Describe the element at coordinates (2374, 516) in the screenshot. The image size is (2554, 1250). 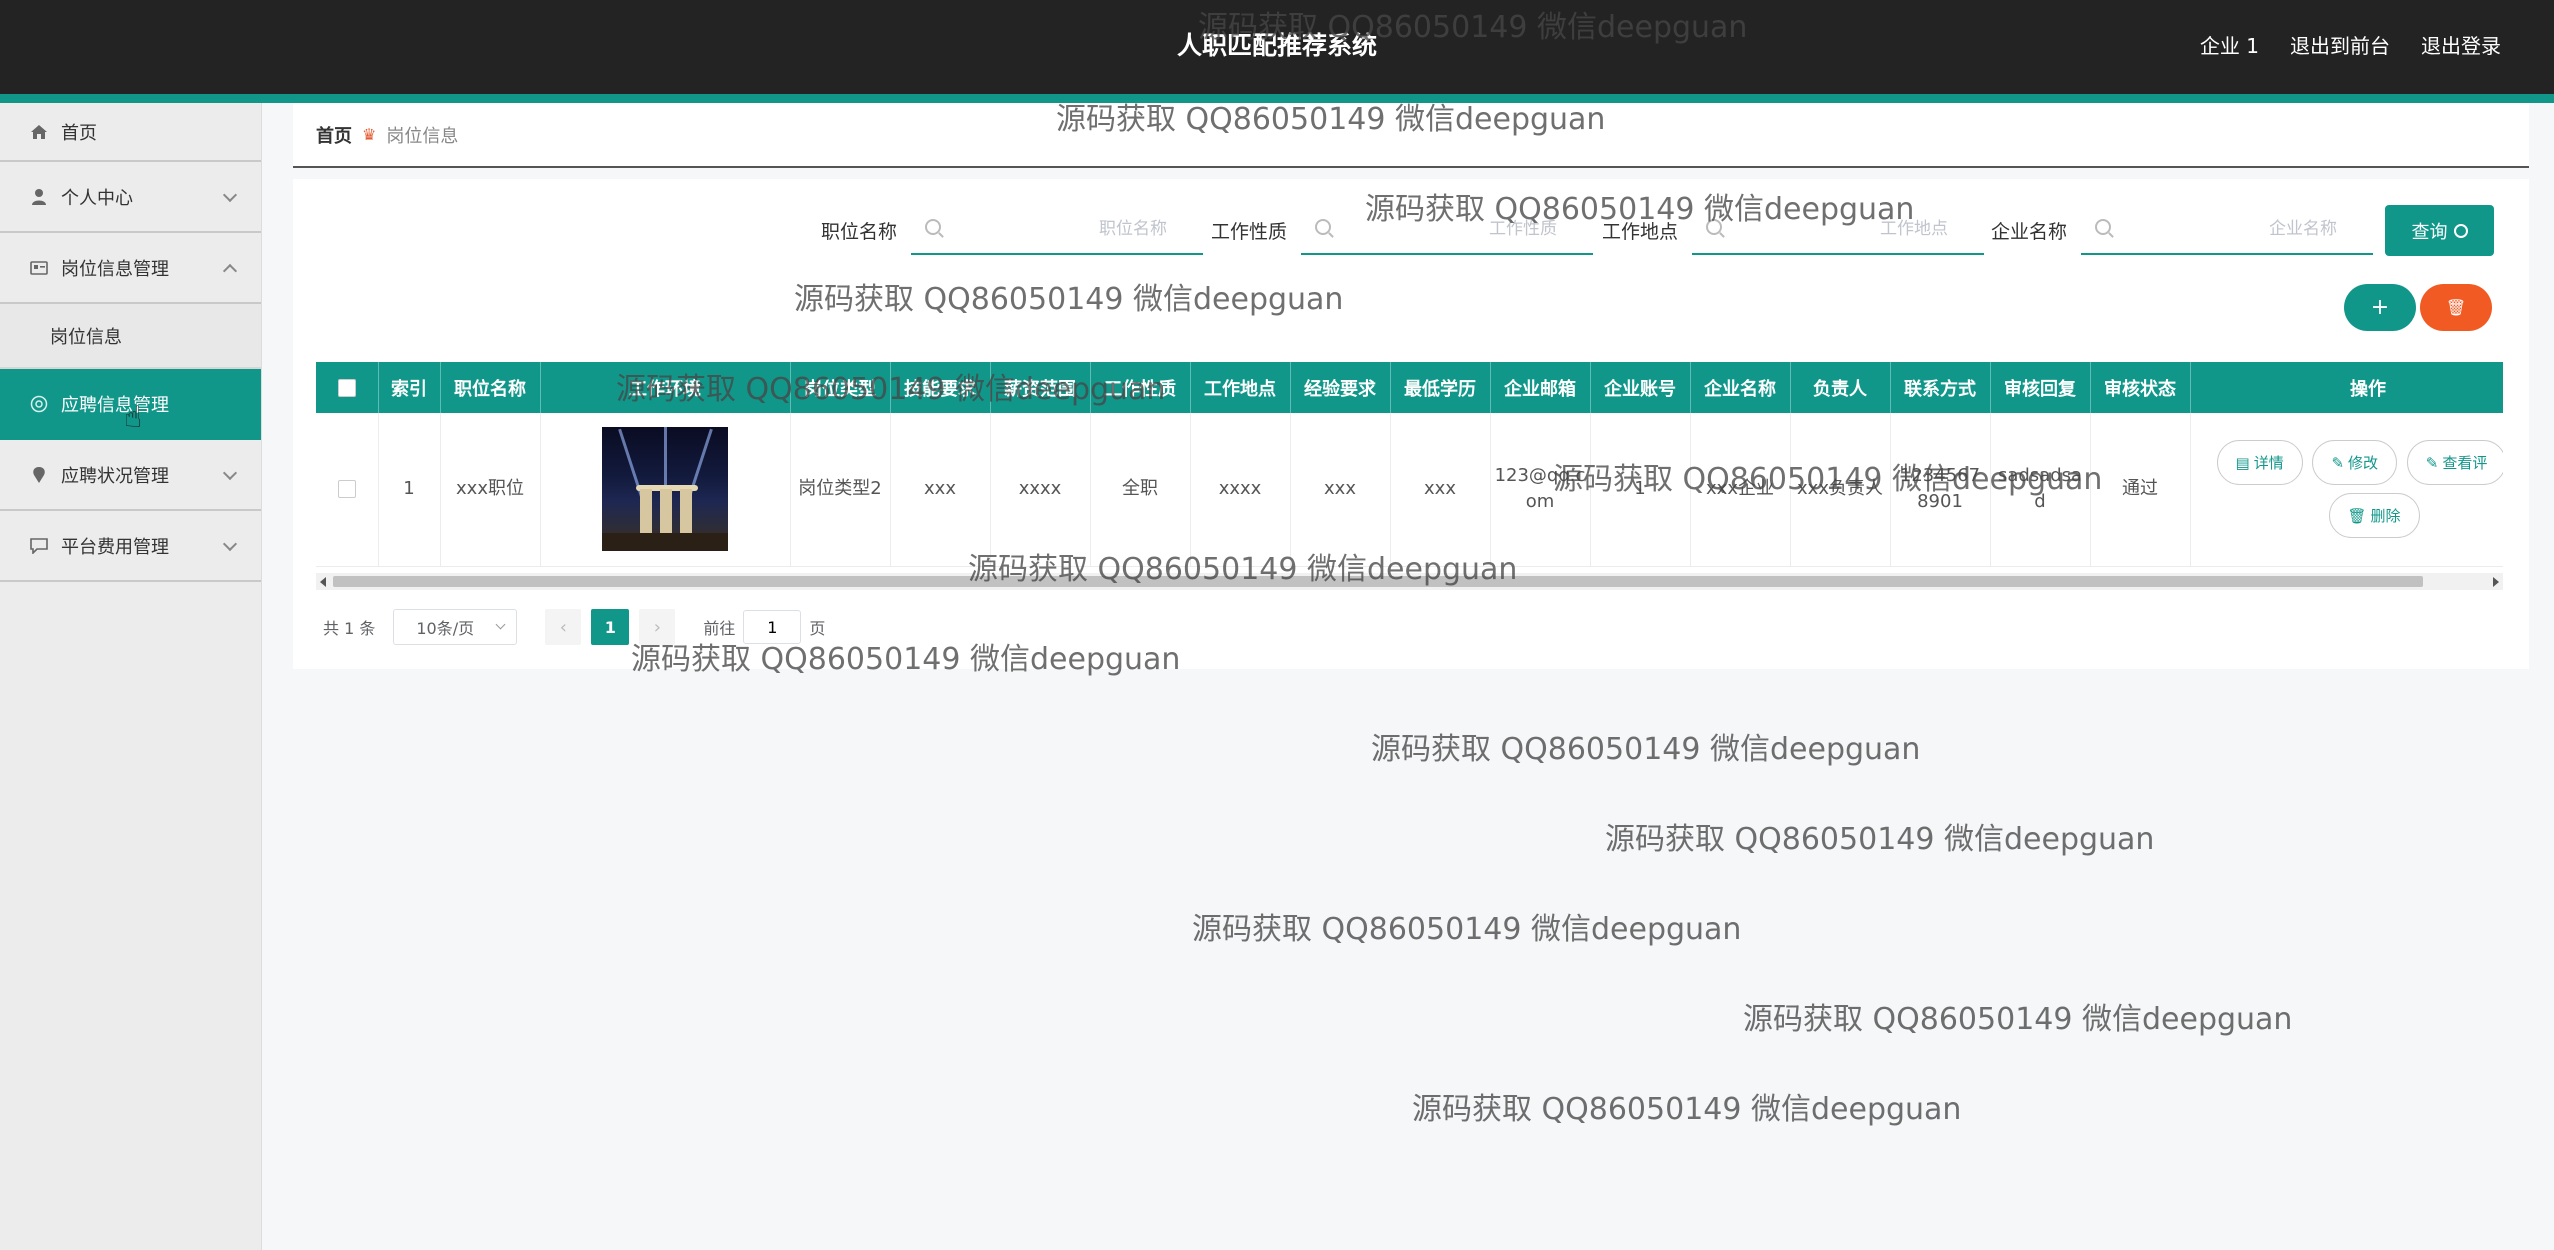
I see `delete-button: 🗑 删除` at that location.